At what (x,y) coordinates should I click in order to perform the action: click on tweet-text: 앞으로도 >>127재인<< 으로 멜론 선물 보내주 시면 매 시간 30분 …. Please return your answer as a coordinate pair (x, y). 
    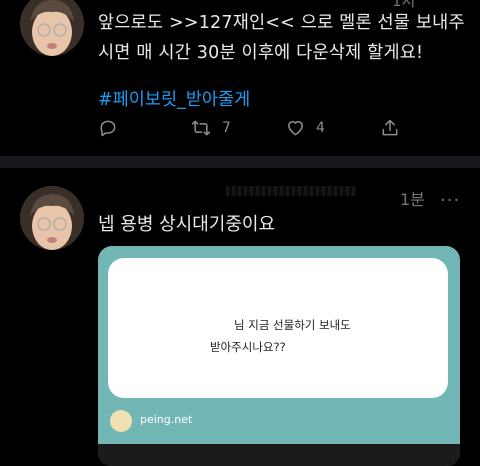
    Looking at the image, I should click on (284, 38).